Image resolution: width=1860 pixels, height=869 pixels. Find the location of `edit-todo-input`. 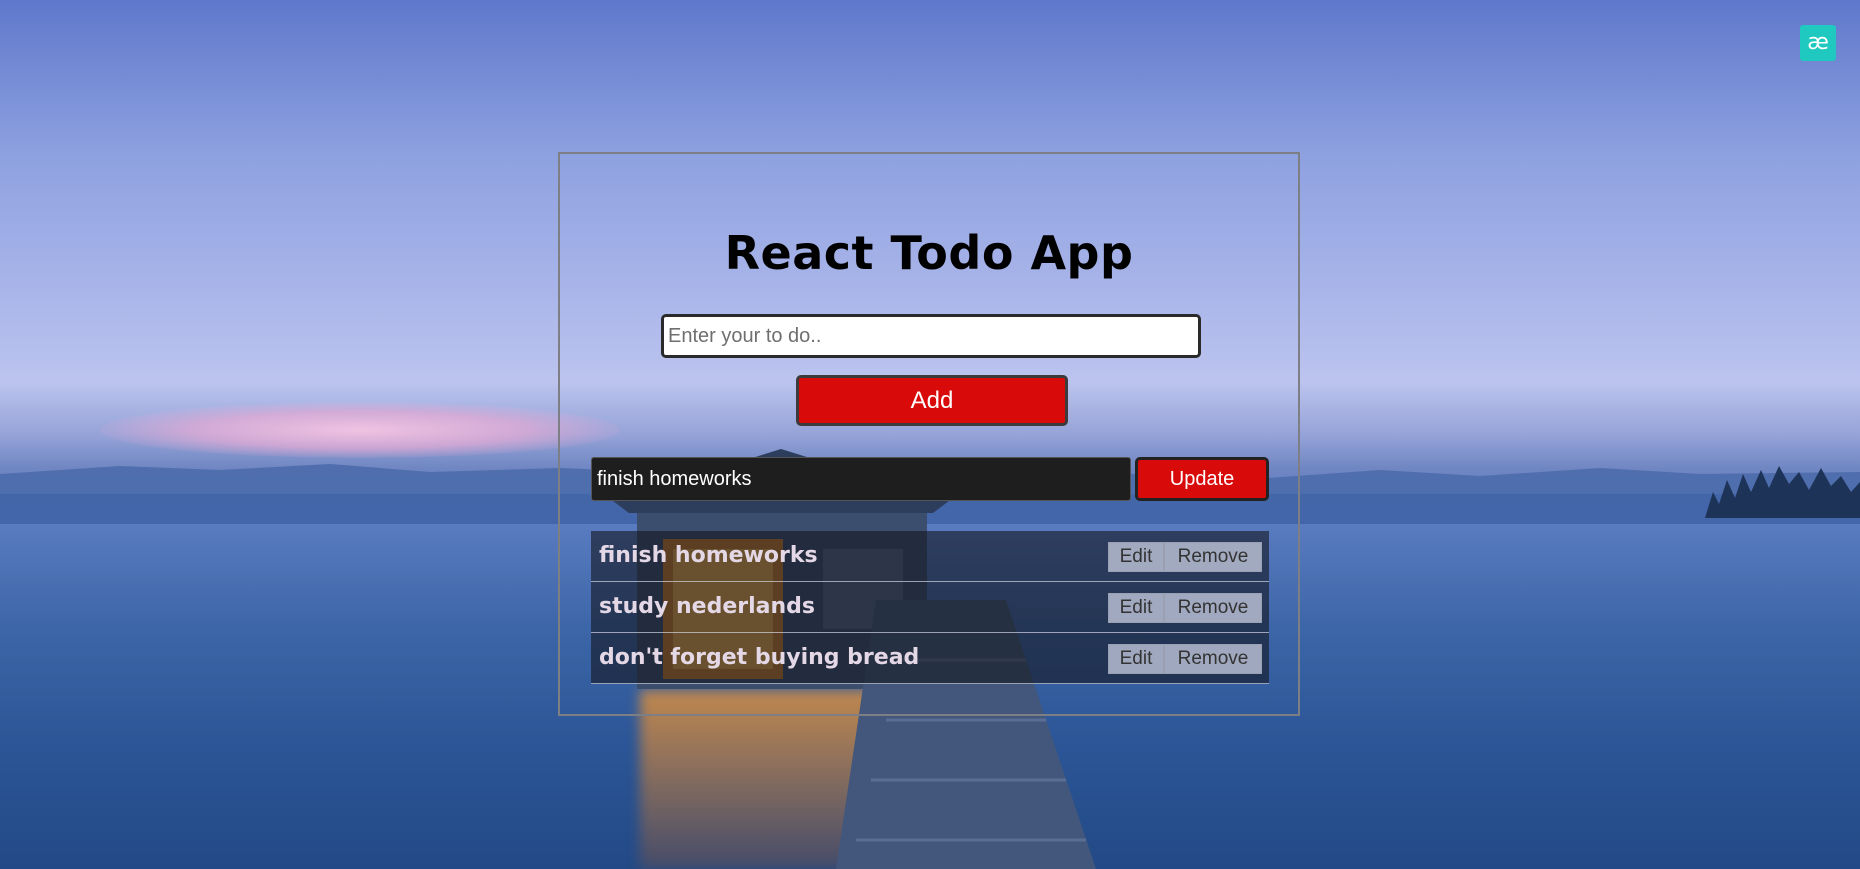

edit-todo-input is located at coordinates (861, 479).